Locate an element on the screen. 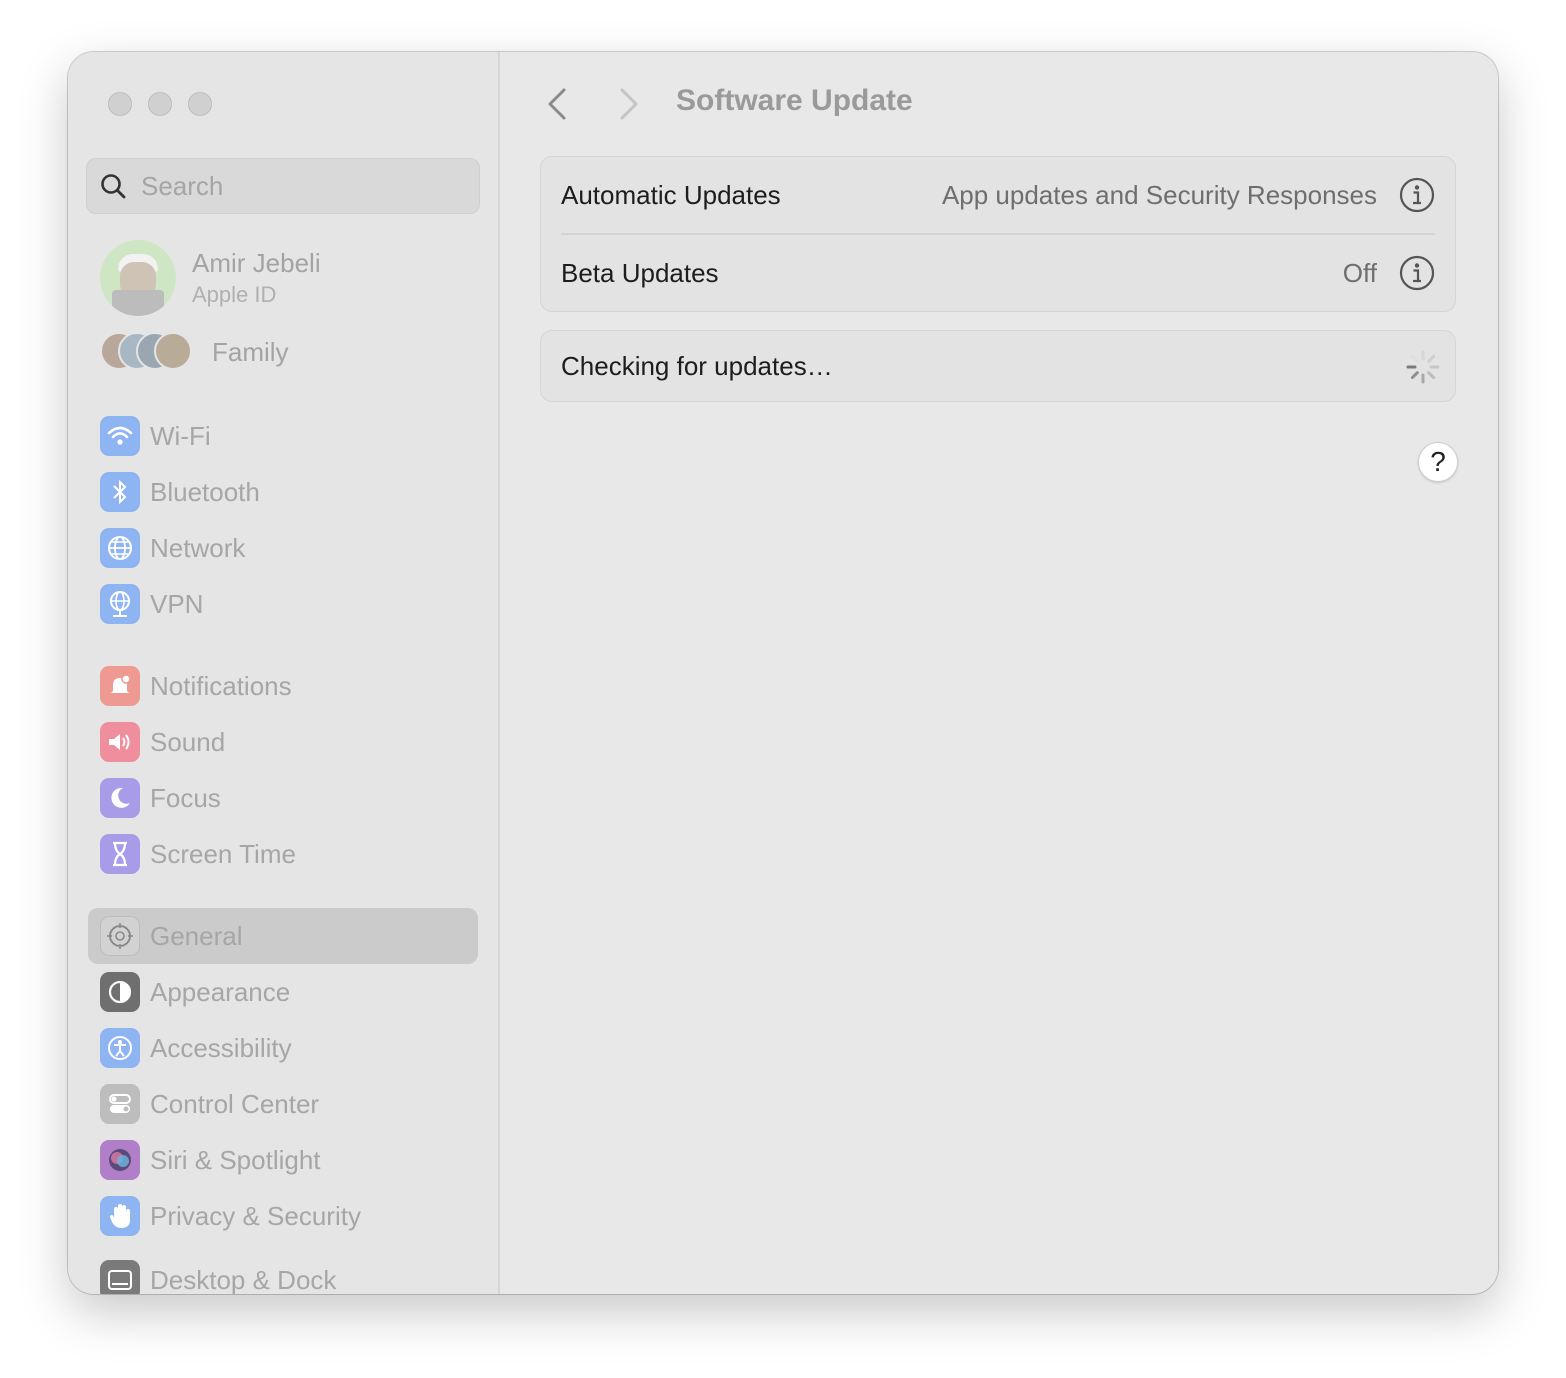 The width and height of the screenshot is (1566, 1378). sidebar-item-bluetooth: Bluetooth is located at coordinates (283, 492).